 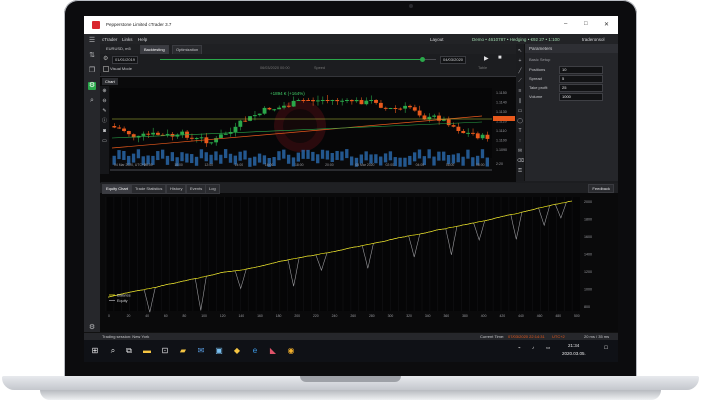 I want to click on layout-menu: Layout, so click(x=437, y=39).